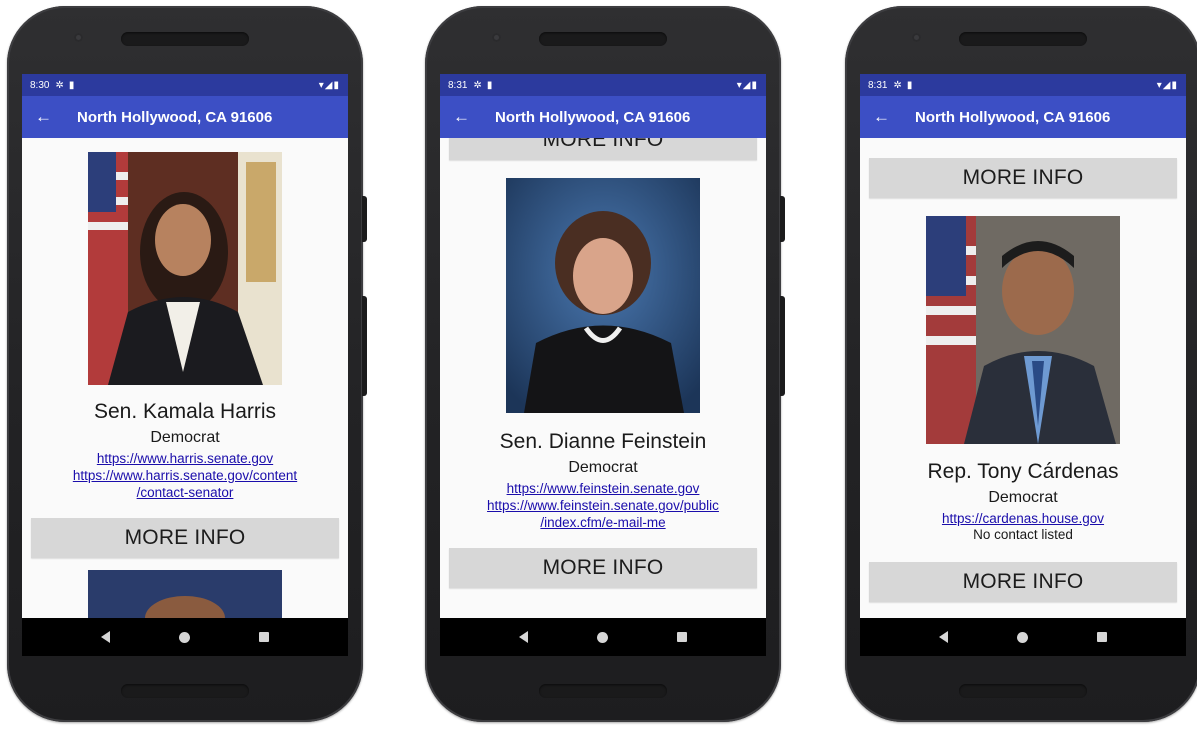 The height and width of the screenshot is (729, 1197). I want to click on rep-contact-link-cont: /index.cfm/e-mail-me, so click(603, 522).